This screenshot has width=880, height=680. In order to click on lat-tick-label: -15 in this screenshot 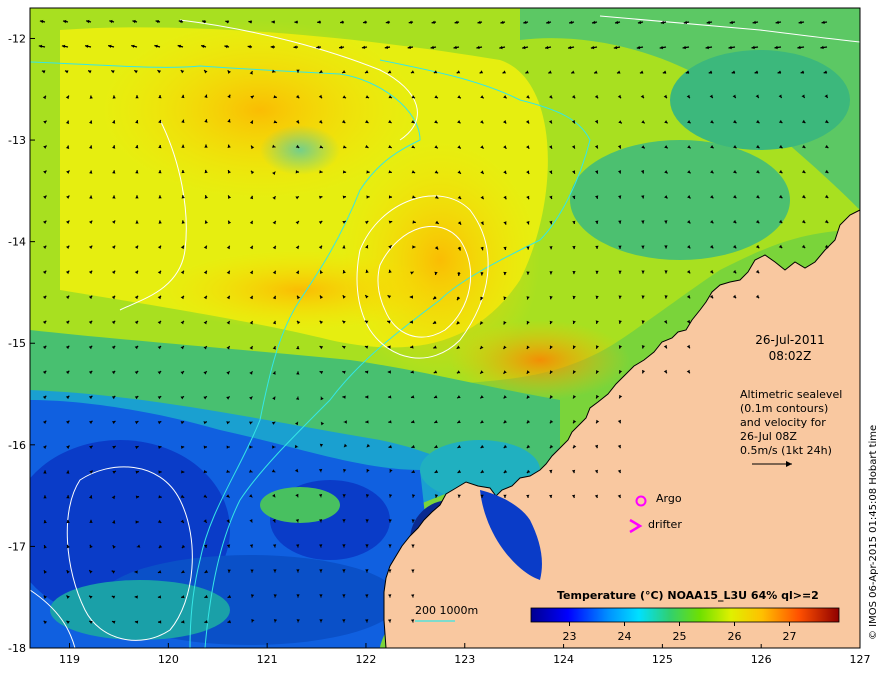, I will do `click(17, 343)`.